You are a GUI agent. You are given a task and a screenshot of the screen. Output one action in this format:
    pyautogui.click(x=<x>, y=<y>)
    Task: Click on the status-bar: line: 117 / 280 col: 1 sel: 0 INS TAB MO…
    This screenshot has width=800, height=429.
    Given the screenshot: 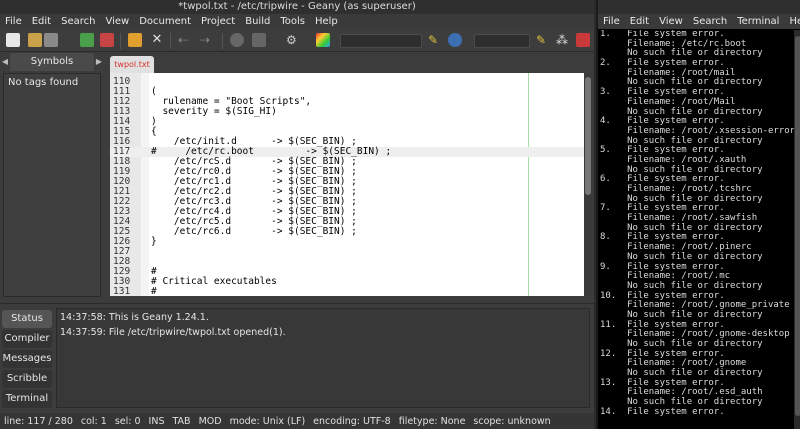 What is the action you would take?
    pyautogui.click(x=297, y=421)
    